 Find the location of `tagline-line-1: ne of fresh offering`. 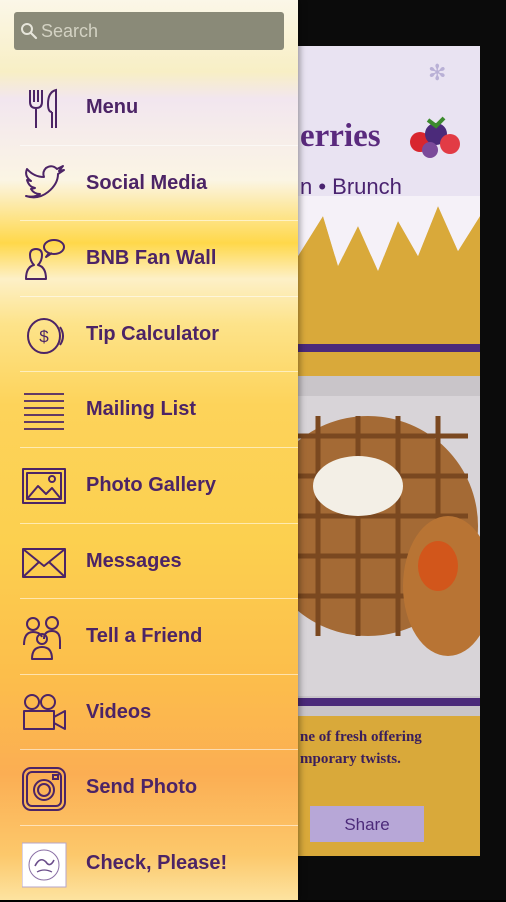

tagline-line-1: ne of fresh offering is located at coordinates (361, 737).